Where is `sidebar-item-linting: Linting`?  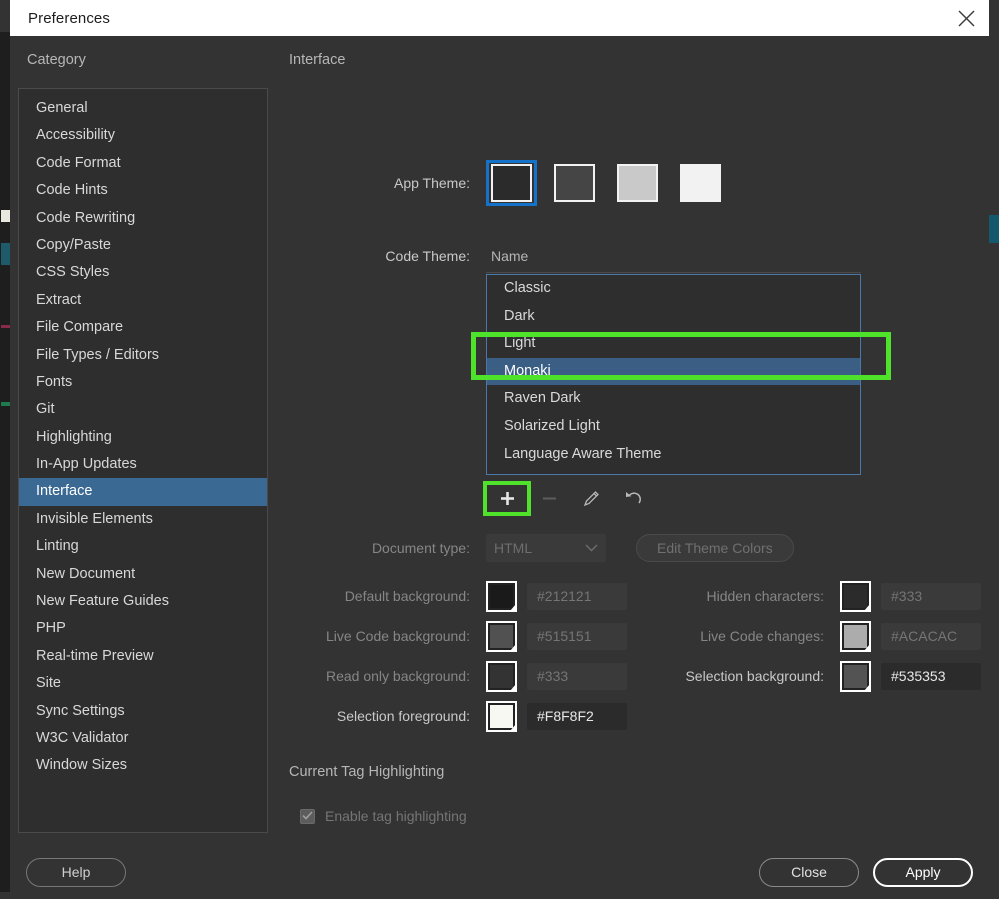 sidebar-item-linting: Linting is located at coordinates (143, 546).